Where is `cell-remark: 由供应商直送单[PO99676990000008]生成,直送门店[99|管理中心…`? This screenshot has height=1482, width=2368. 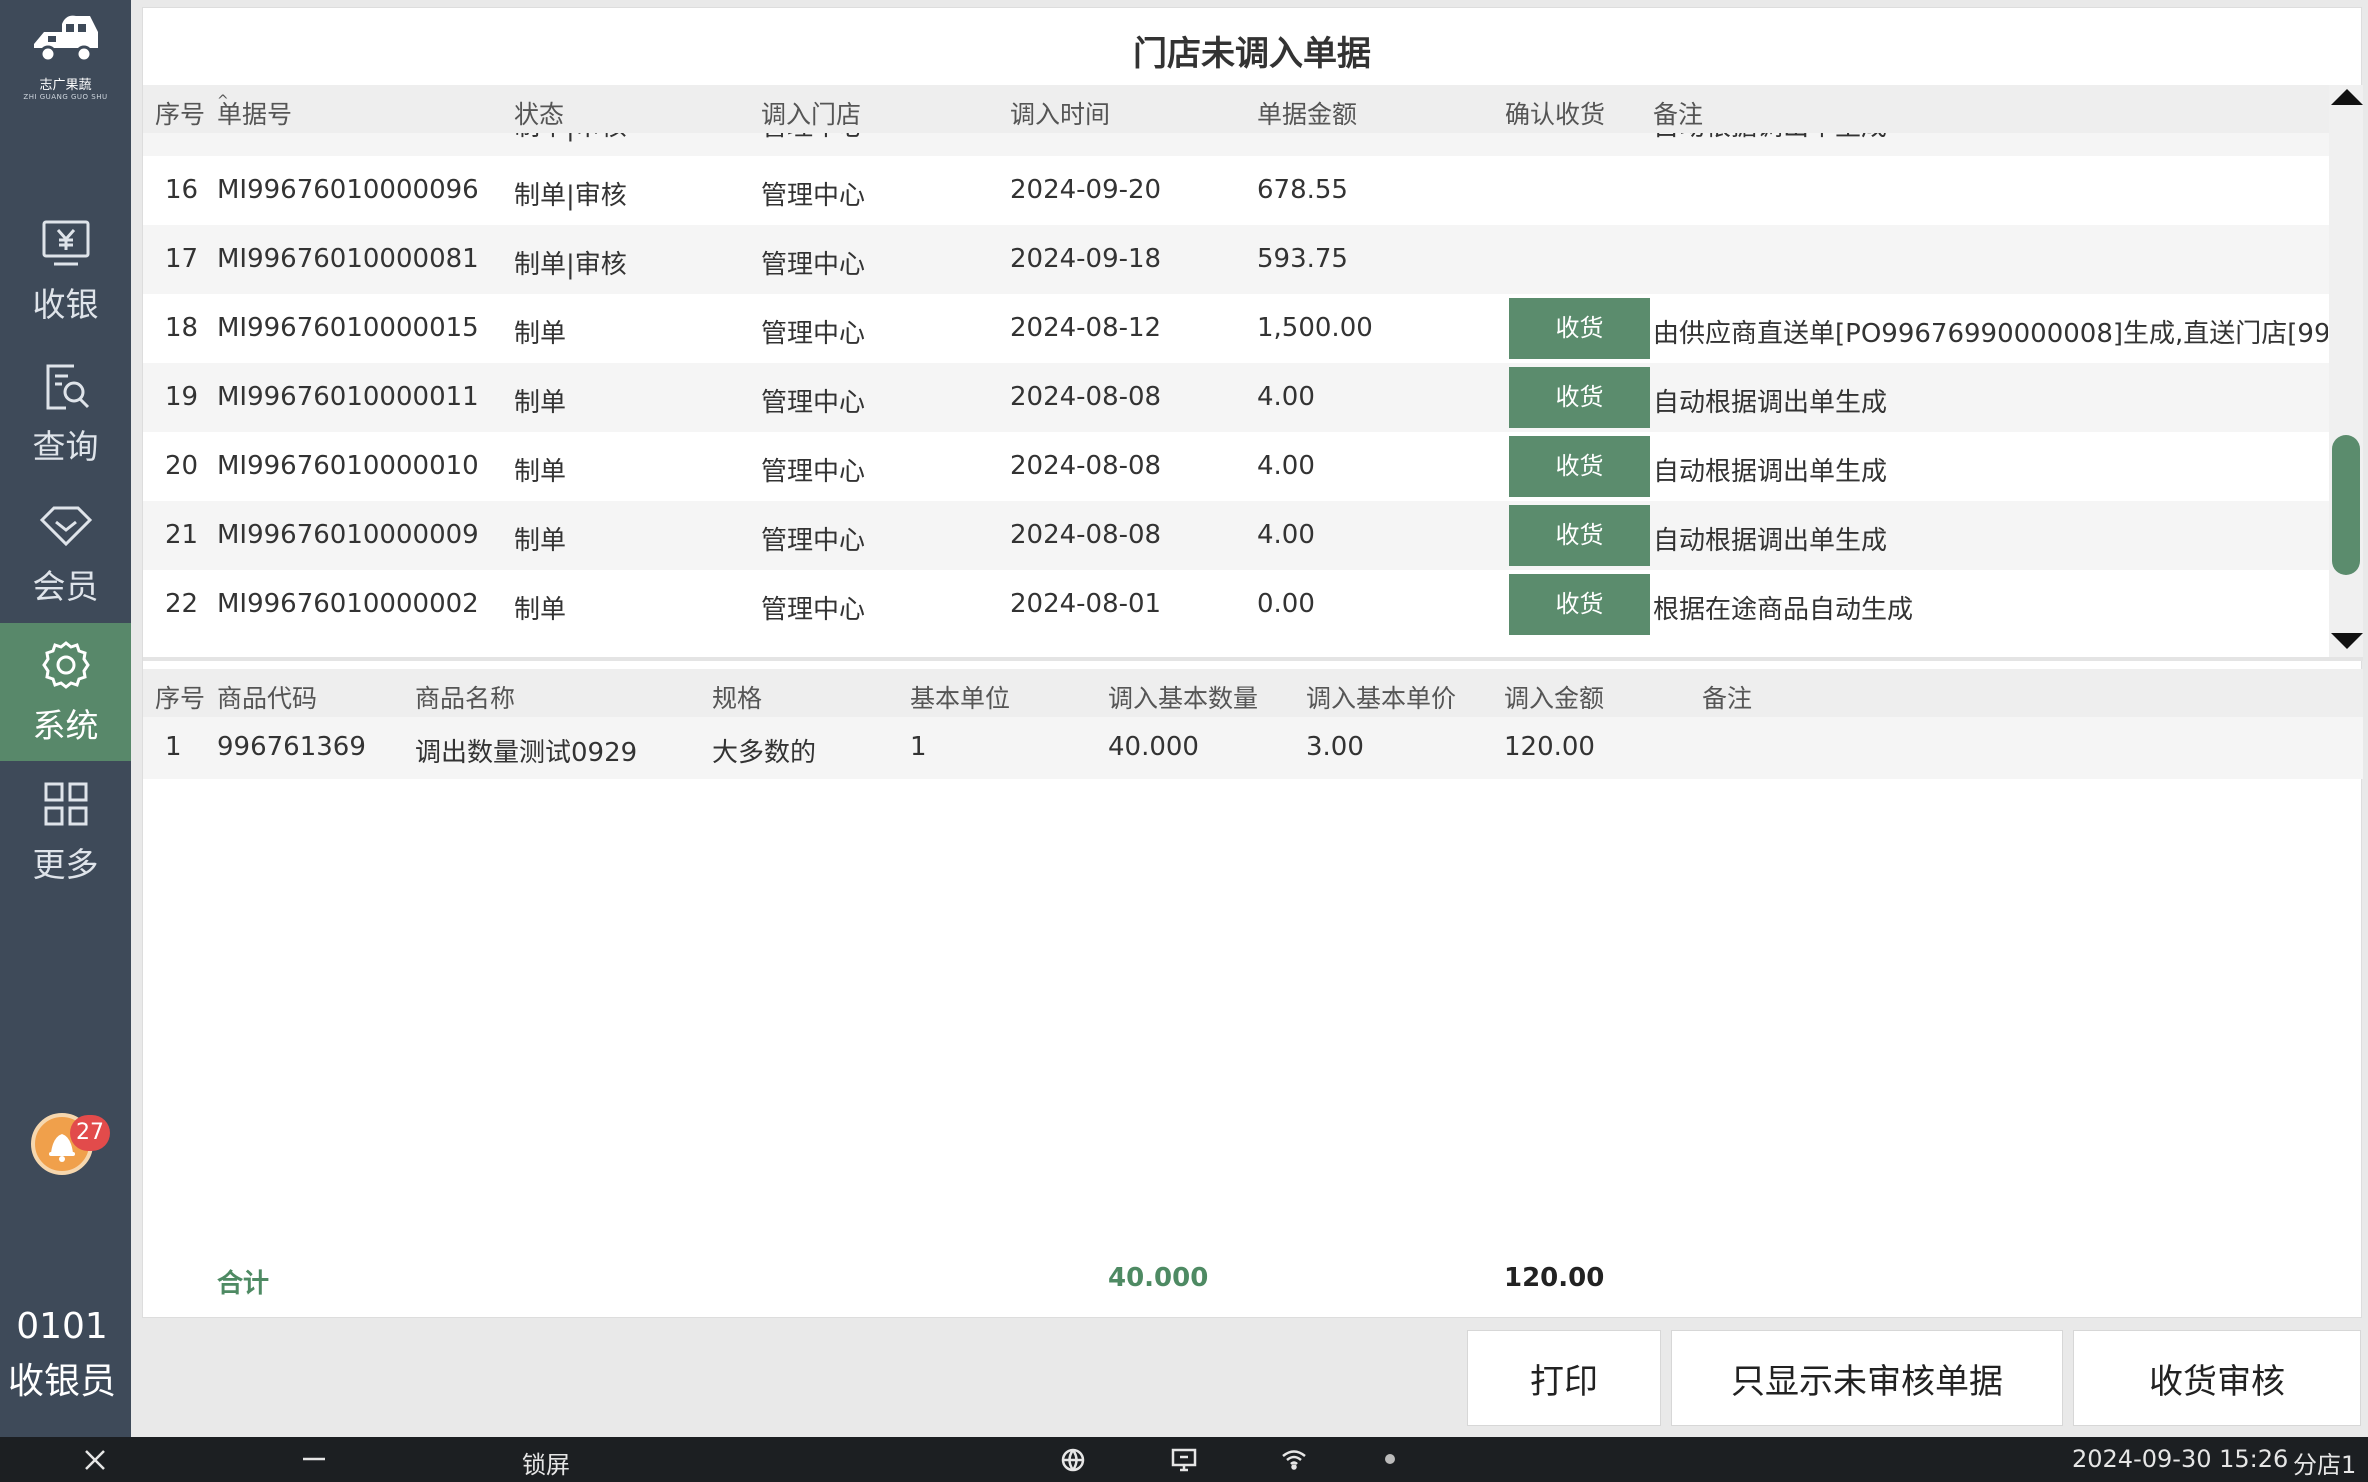 cell-remark: 由供应商直送单[PO99676990000008]生成,直送门店[99|管理中心… is located at coordinates (1990, 334).